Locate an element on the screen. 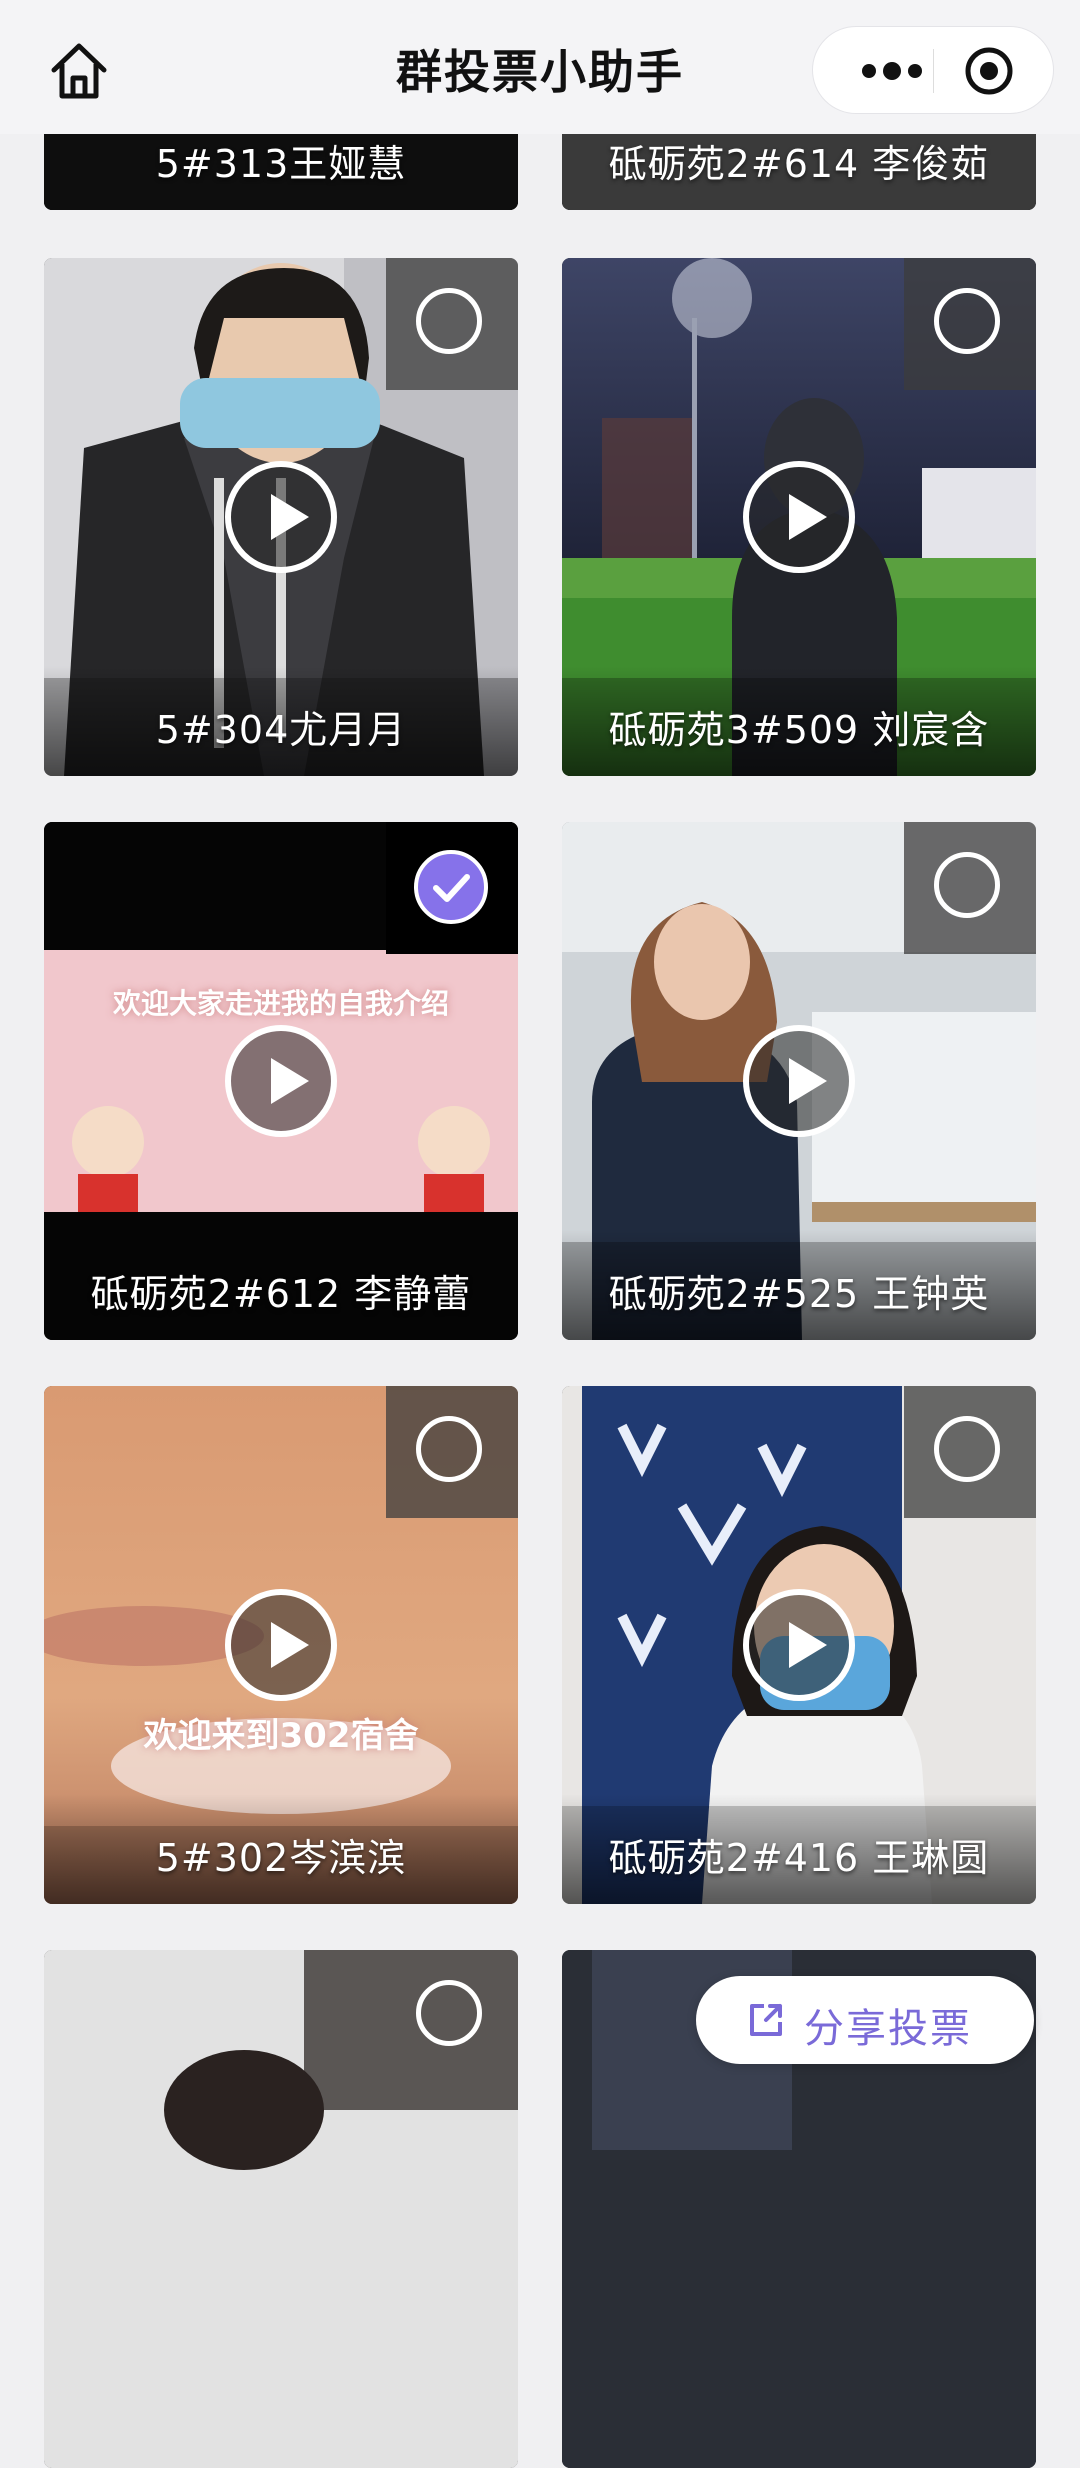 The image size is (1080, 2468). candidate-label: 砥砺苑2#614 李俊茹 is located at coordinates (799, 164).